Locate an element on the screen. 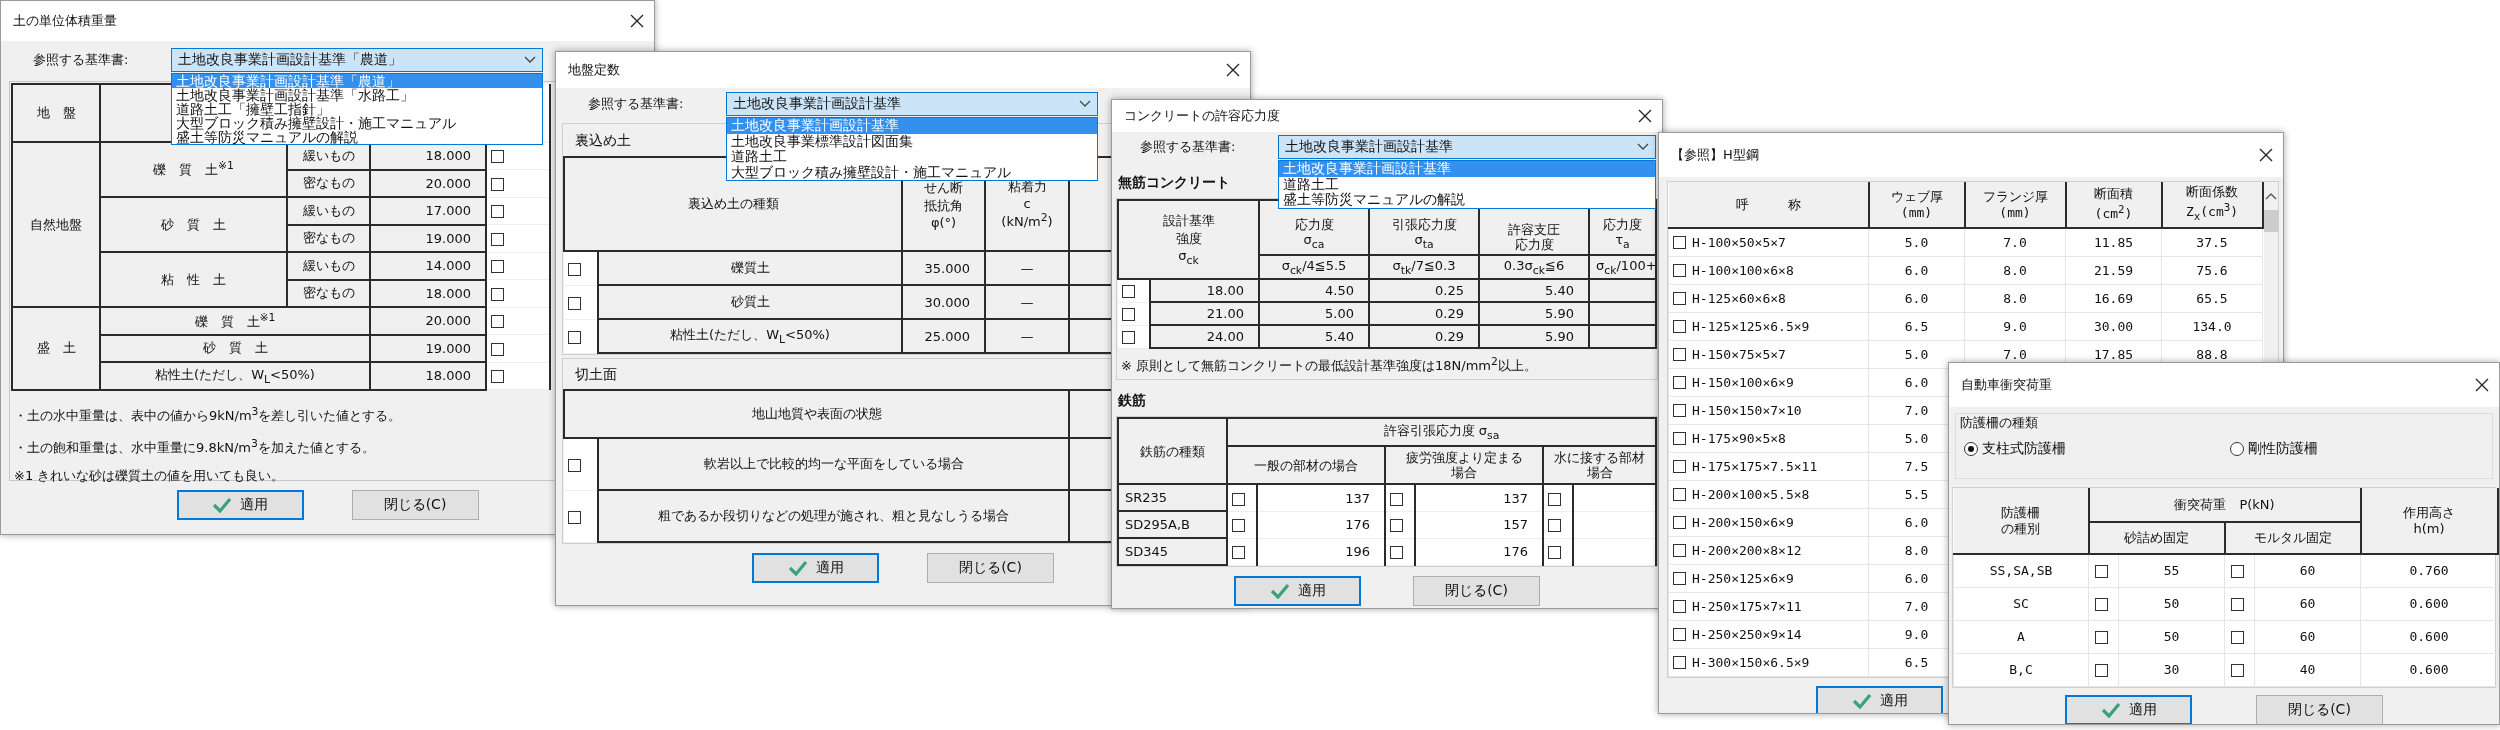 Image resolution: width=2500 pixels, height=730 pixels. dropdown-option: 道路土工「擁壁工指針」 is located at coordinates (357, 109).